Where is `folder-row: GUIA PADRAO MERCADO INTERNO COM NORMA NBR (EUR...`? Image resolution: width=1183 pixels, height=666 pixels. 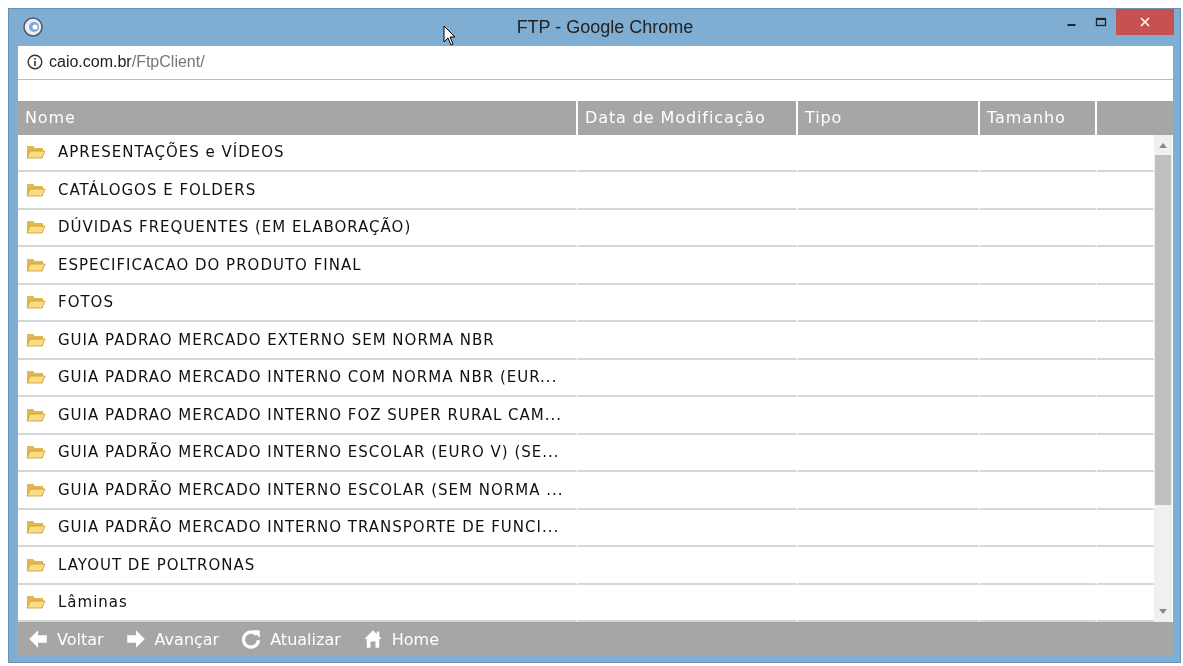
folder-row: GUIA PADRAO MERCADO INTERNO COM NORMA NBR (EUR... is located at coordinates (298, 378).